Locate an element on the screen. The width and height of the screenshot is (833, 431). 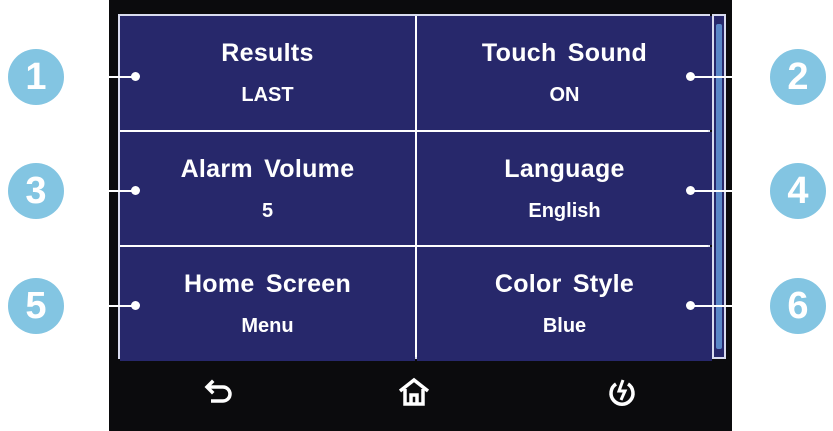
setting-value: ON is located at coordinates (564, 95).